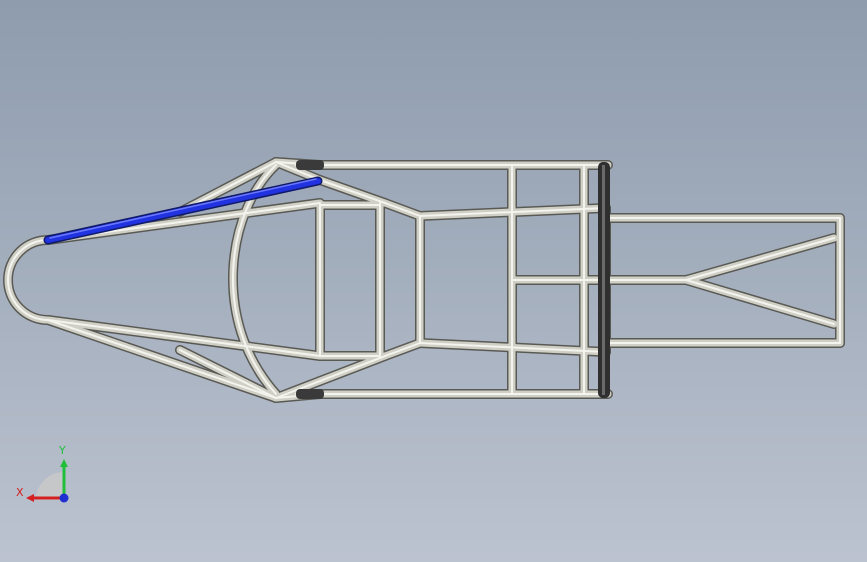 The width and height of the screenshot is (867, 562). I want to click on dark-end-cap-top-left, so click(310, 165).